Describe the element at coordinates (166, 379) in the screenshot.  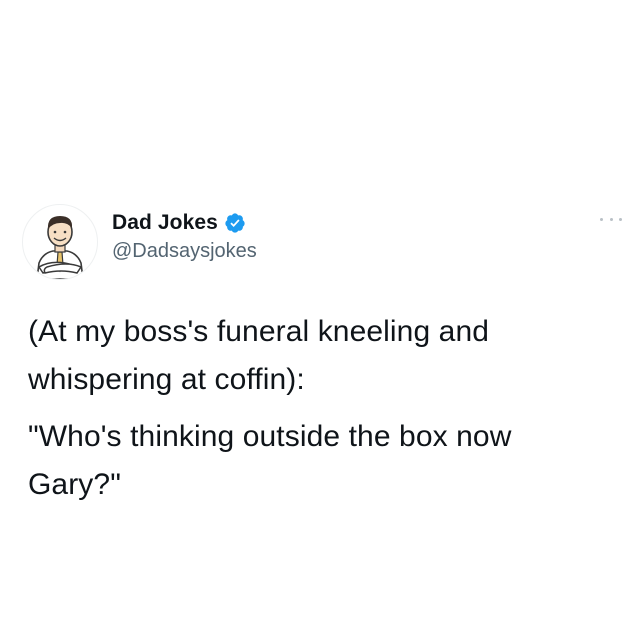
I see `tweet-text-line-2: whispering at coffin):` at that location.